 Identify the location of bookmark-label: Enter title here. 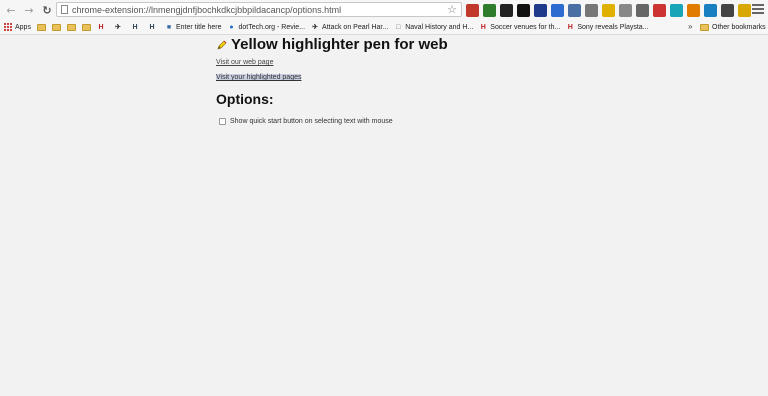
(198, 27).